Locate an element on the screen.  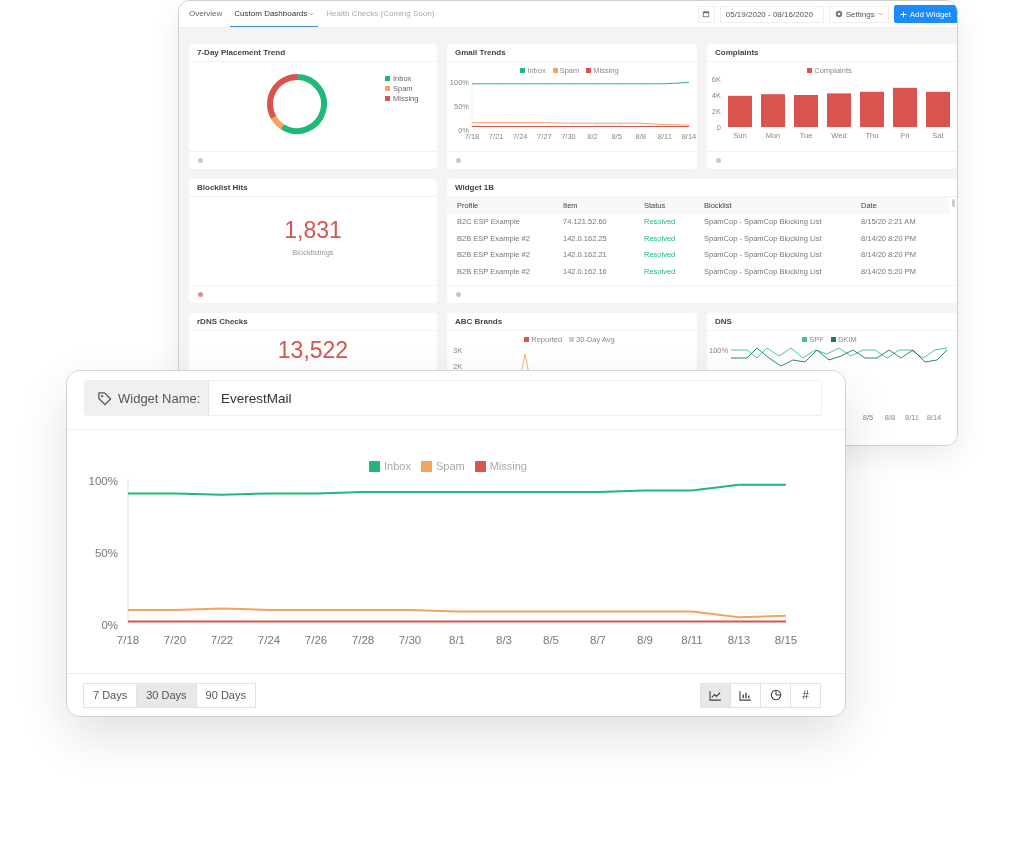
legend-label: Inbox is located at coordinates (397, 466).